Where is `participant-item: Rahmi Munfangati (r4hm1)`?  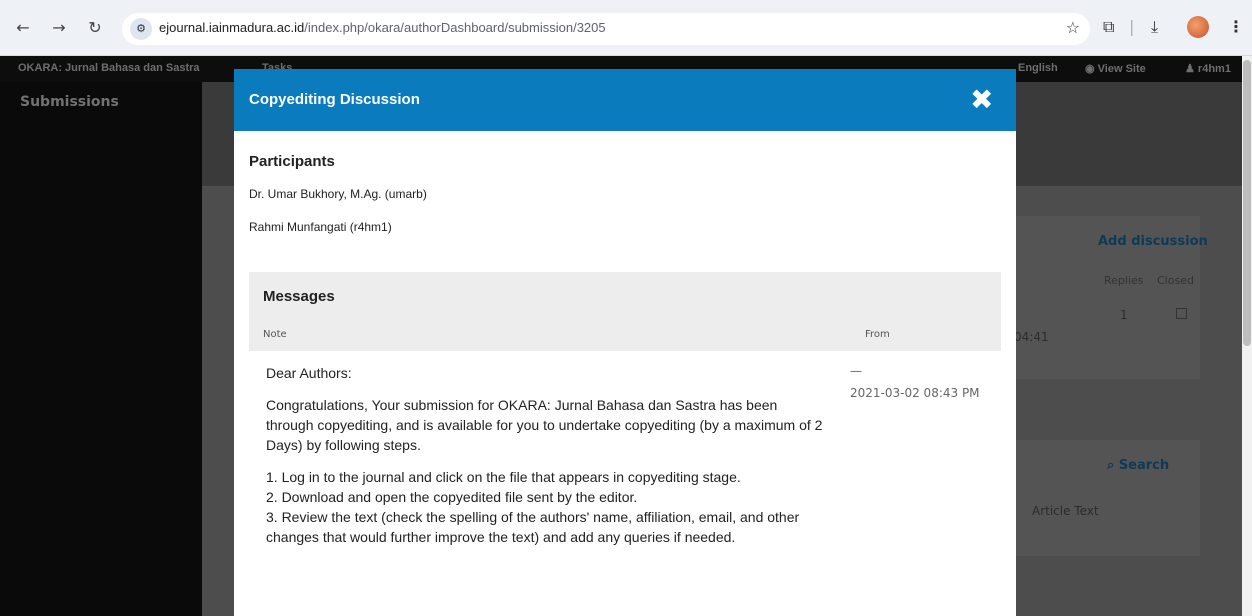 participant-item: Rahmi Munfangati (r4hm1) is located at coordinates (320, 227).